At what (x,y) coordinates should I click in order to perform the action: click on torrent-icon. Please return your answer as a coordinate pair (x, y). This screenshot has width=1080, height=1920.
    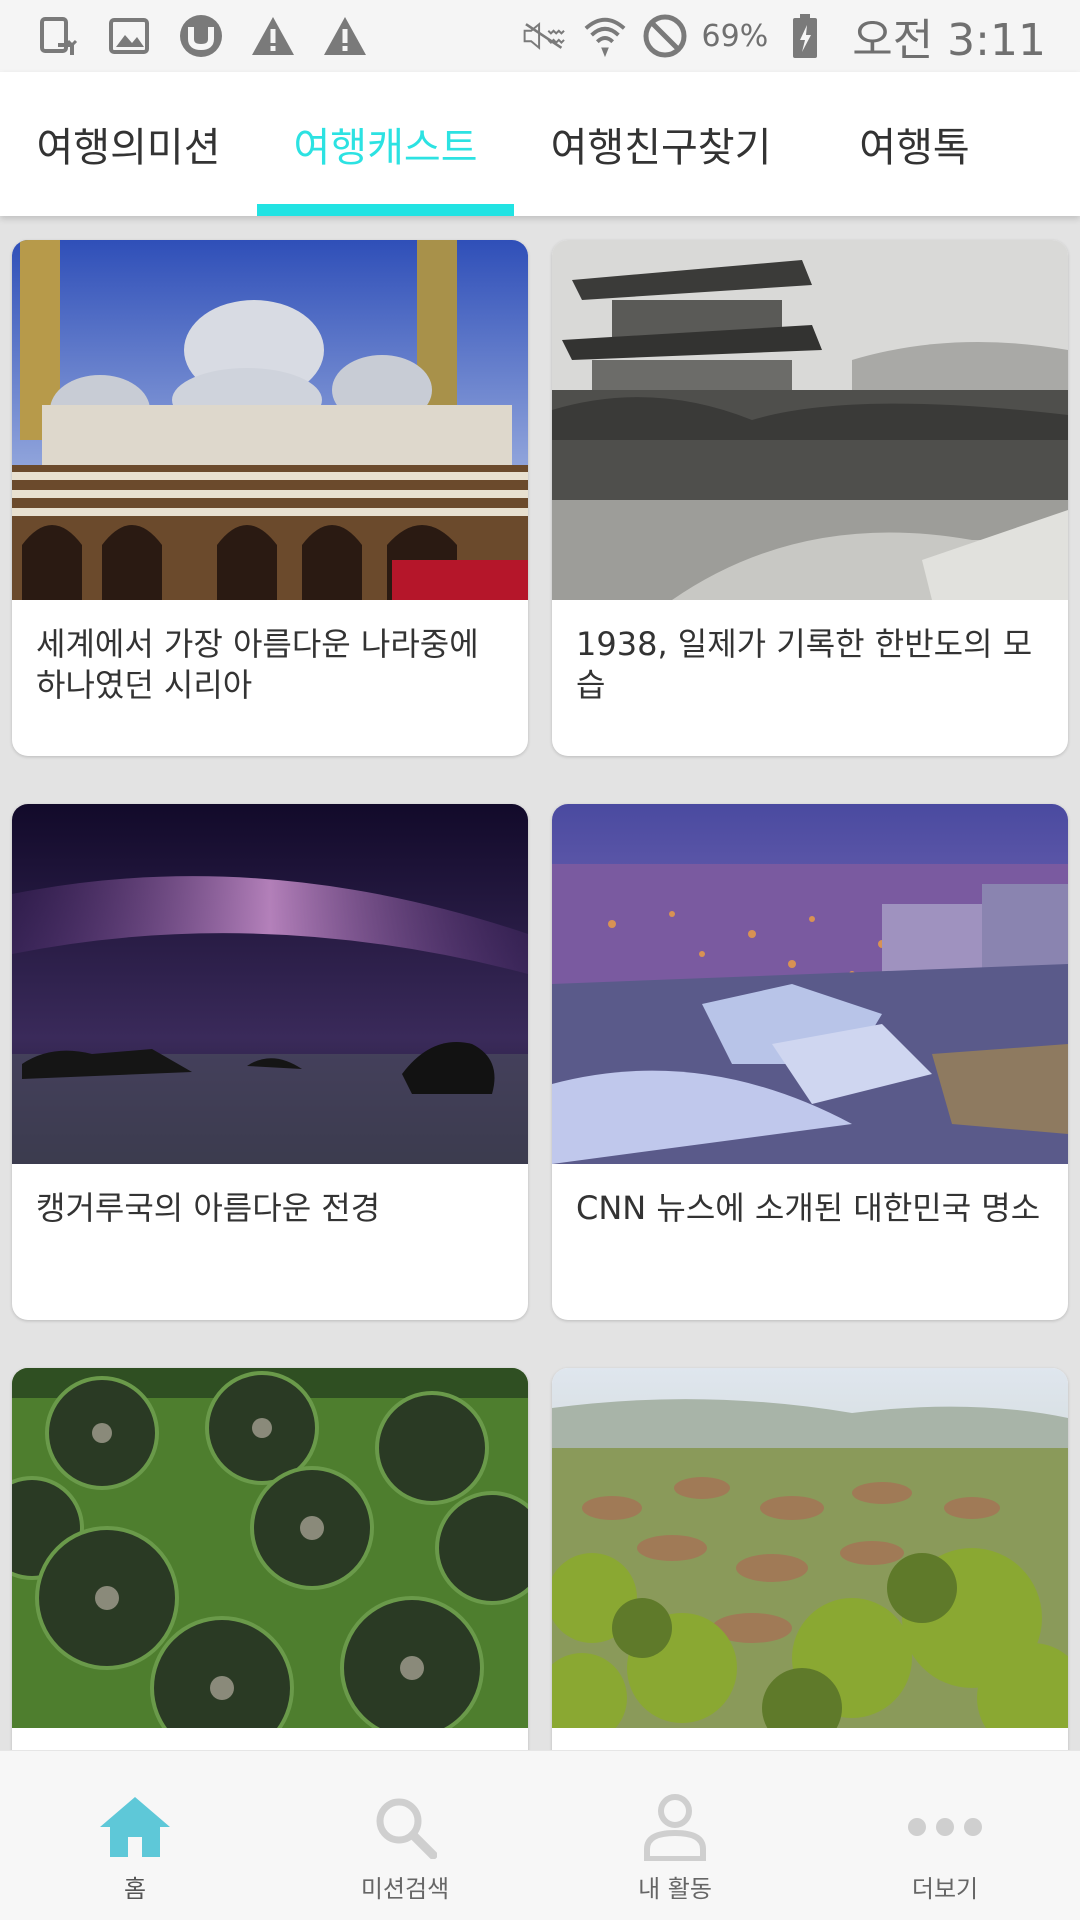
    Looking at the image, I should click on (201, 36).